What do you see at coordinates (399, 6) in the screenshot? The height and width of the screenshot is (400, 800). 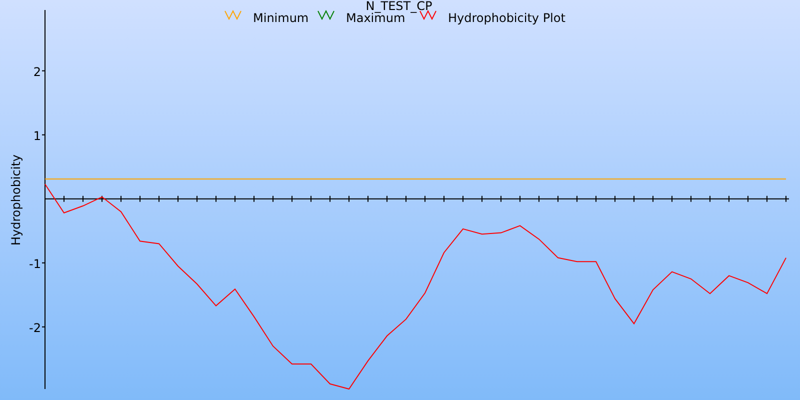 I see `chart-title: N_TEST_CP` at bounding box center [399, 6].